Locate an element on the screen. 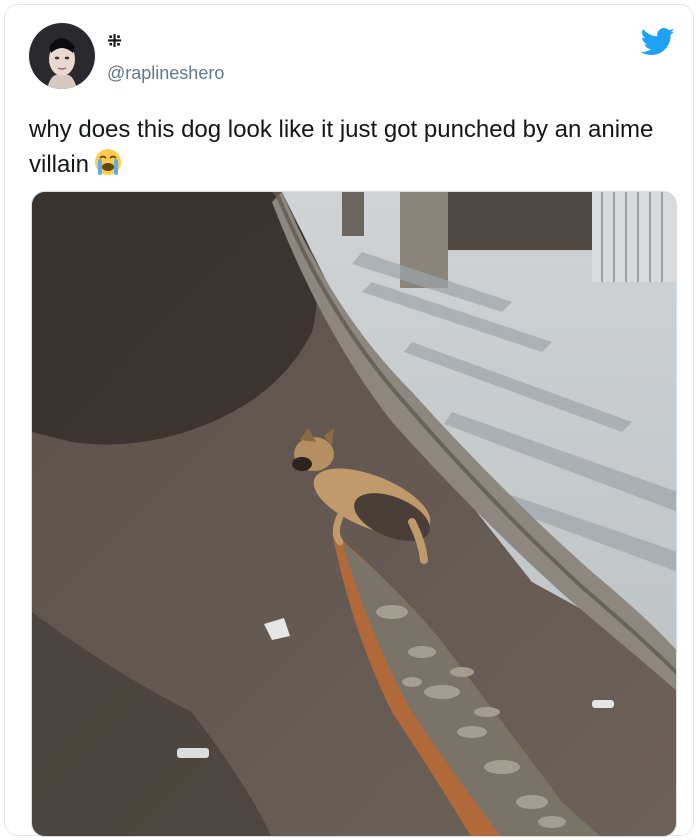 This screenshot has height=840, width=700. avatar is located at coordinates (62, 56).